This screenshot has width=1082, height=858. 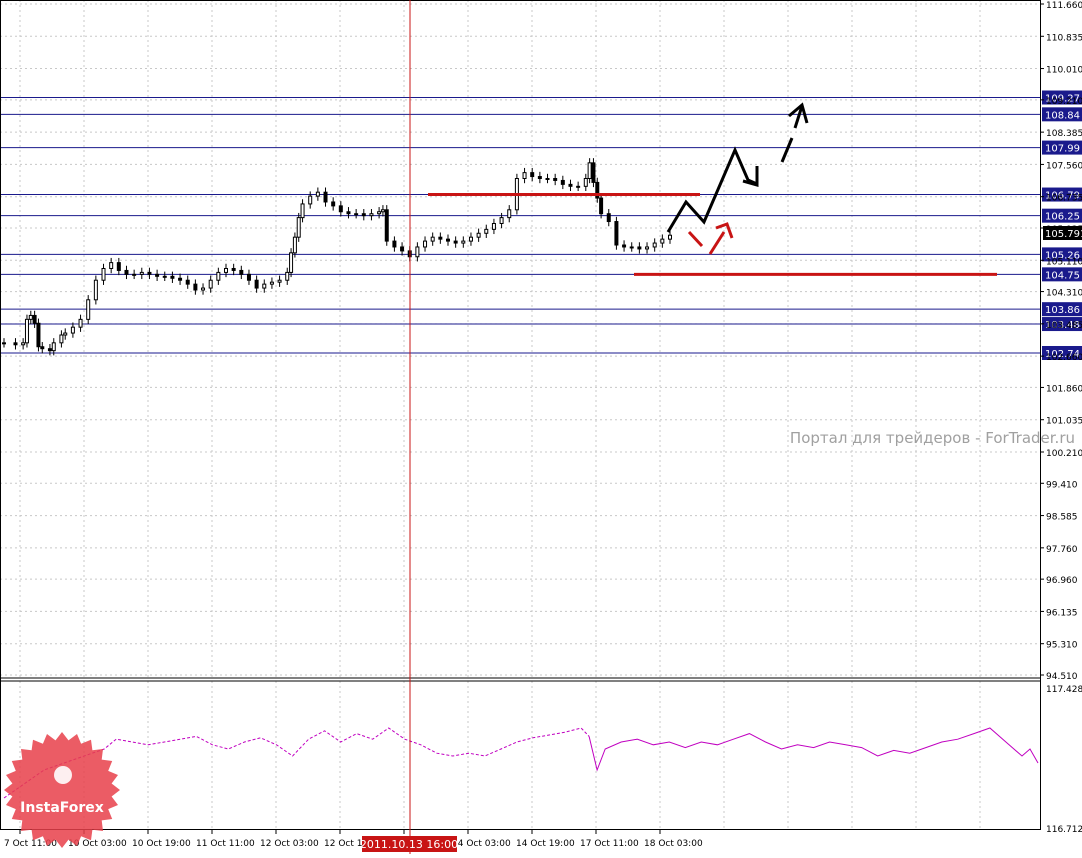 I want to click on price-tick-label: 108.385, so click(x=1064, y=134).